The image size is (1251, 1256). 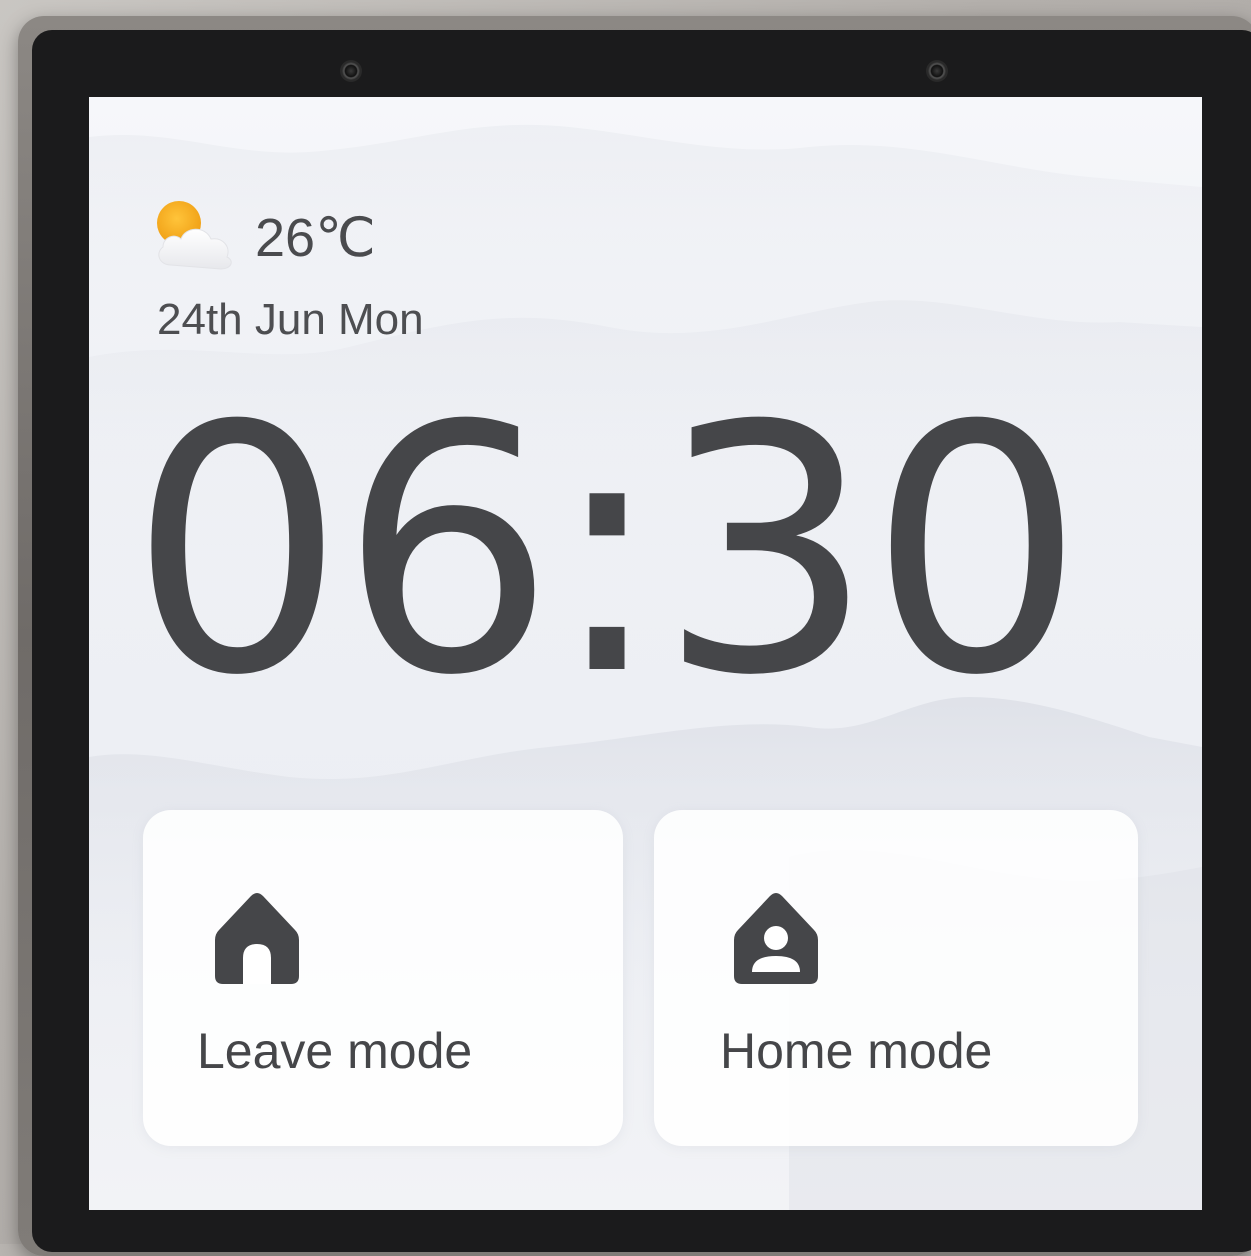 What do you see at coordinates (856, 1051) in the screenshot?
I see `home-mode-label: Home mode` at bounding box center [856, 1051].